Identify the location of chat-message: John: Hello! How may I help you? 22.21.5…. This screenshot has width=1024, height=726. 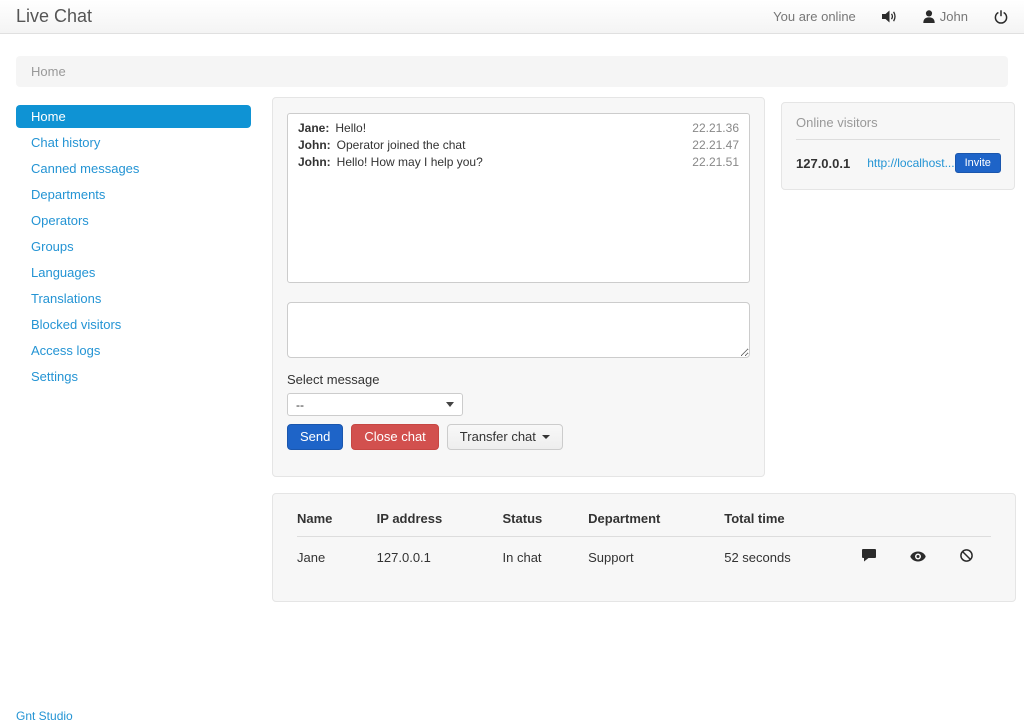
(518, 162).